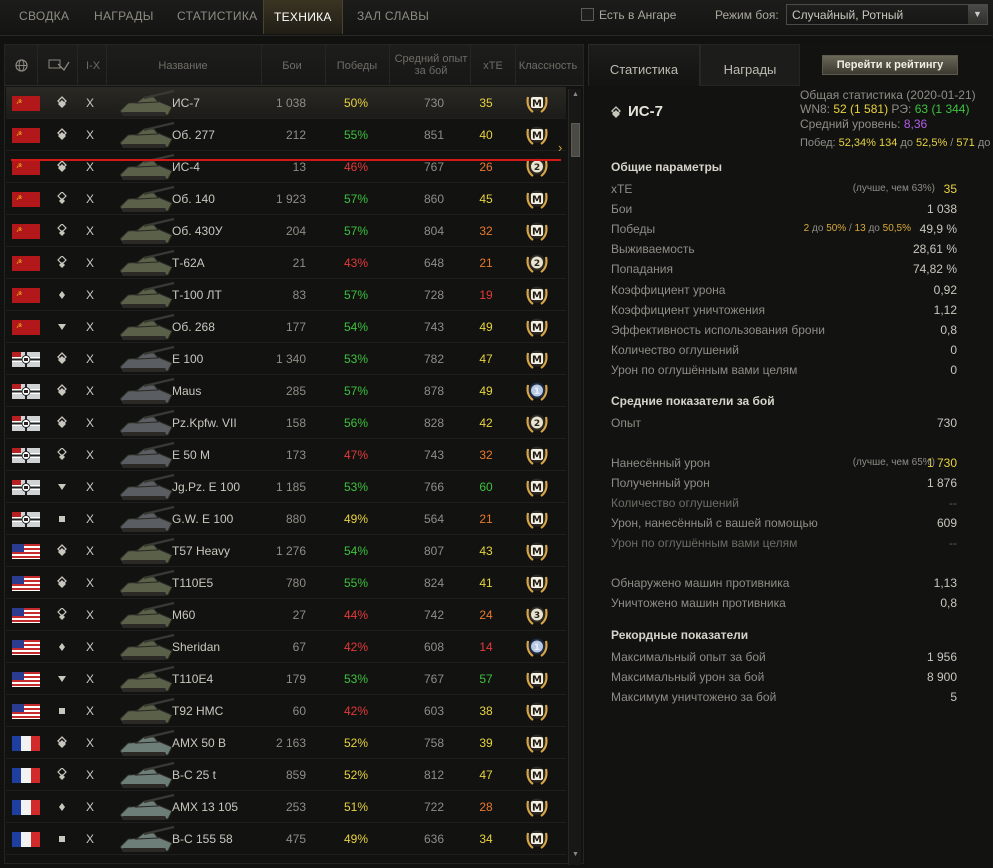 The height and width of the screenshot is (868, 993). Describe the element at coordinates (93, 66) in the screenshot. I see `tier-column-header: I-X` at that location.